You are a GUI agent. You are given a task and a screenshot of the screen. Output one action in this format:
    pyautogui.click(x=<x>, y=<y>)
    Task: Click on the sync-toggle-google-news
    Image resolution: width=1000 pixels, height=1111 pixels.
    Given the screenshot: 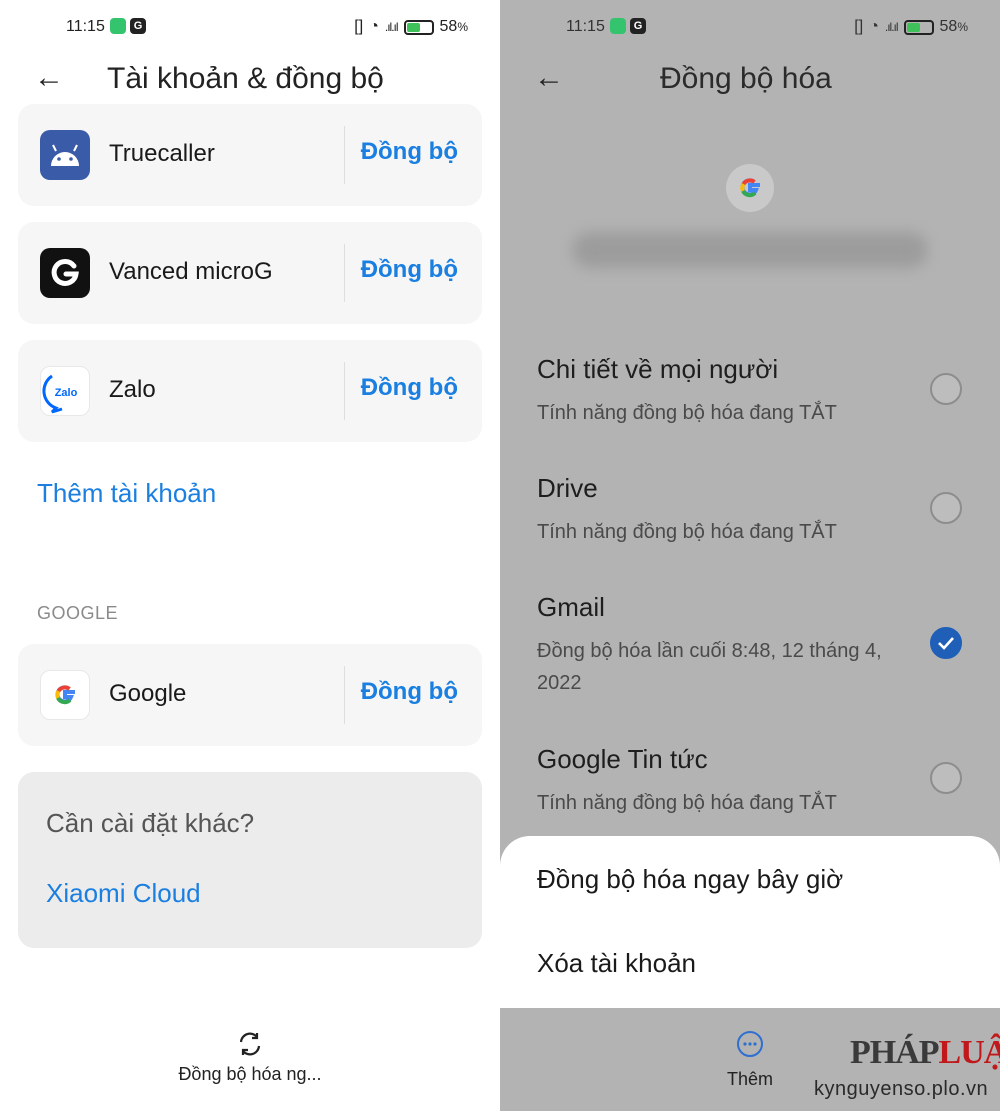 What is the action you would take?
    pyautogui.click(x=946, y=778)
    